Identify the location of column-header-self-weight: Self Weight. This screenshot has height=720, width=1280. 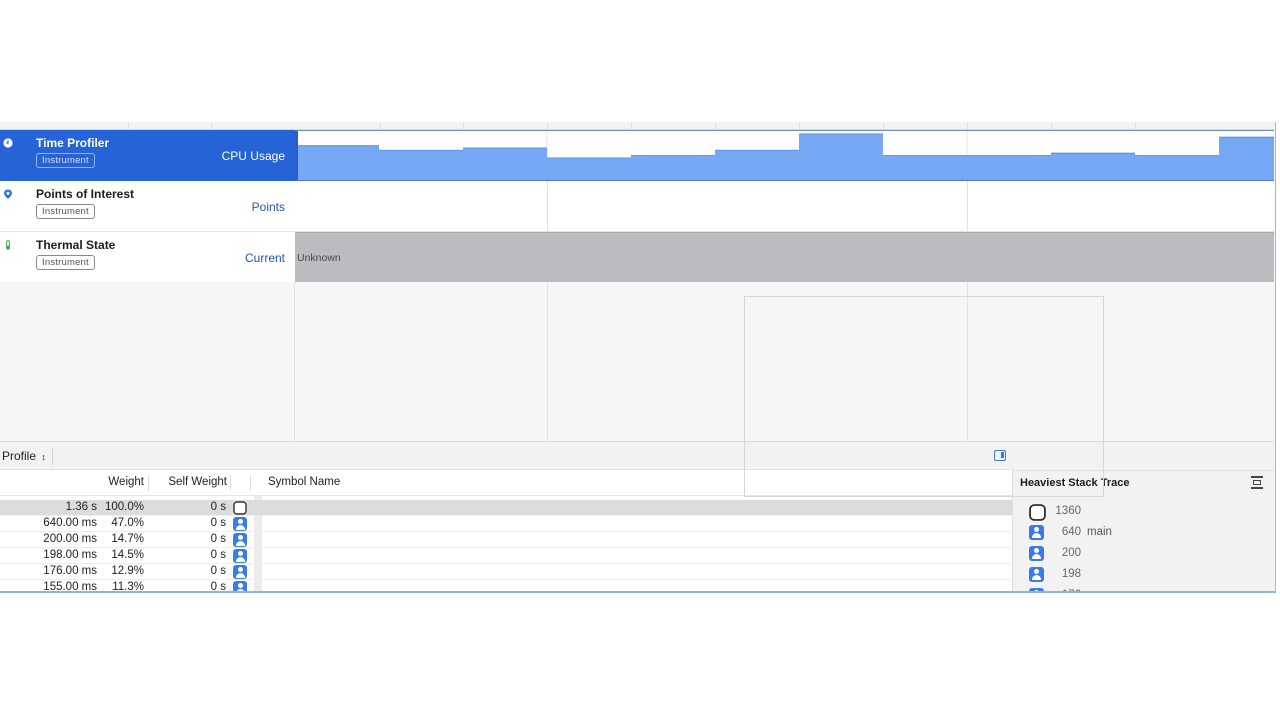
(197, 482).